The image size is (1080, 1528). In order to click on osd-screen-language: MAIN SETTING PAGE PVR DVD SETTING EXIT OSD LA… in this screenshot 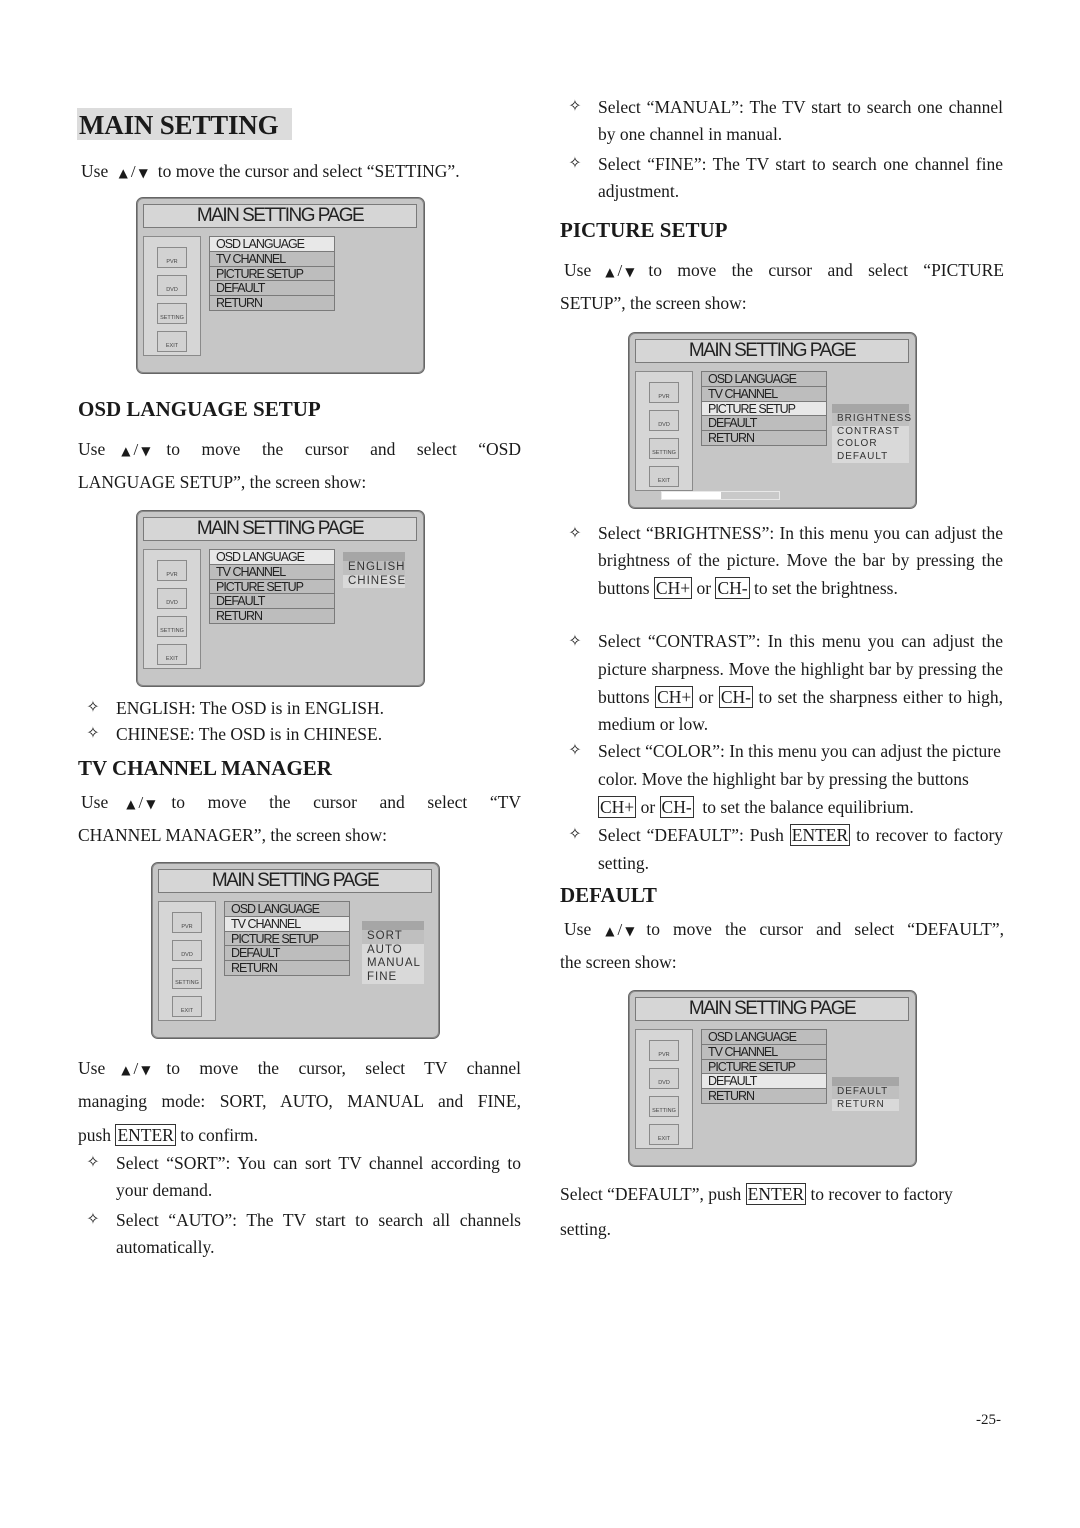, I will do `click(280, 598)`.